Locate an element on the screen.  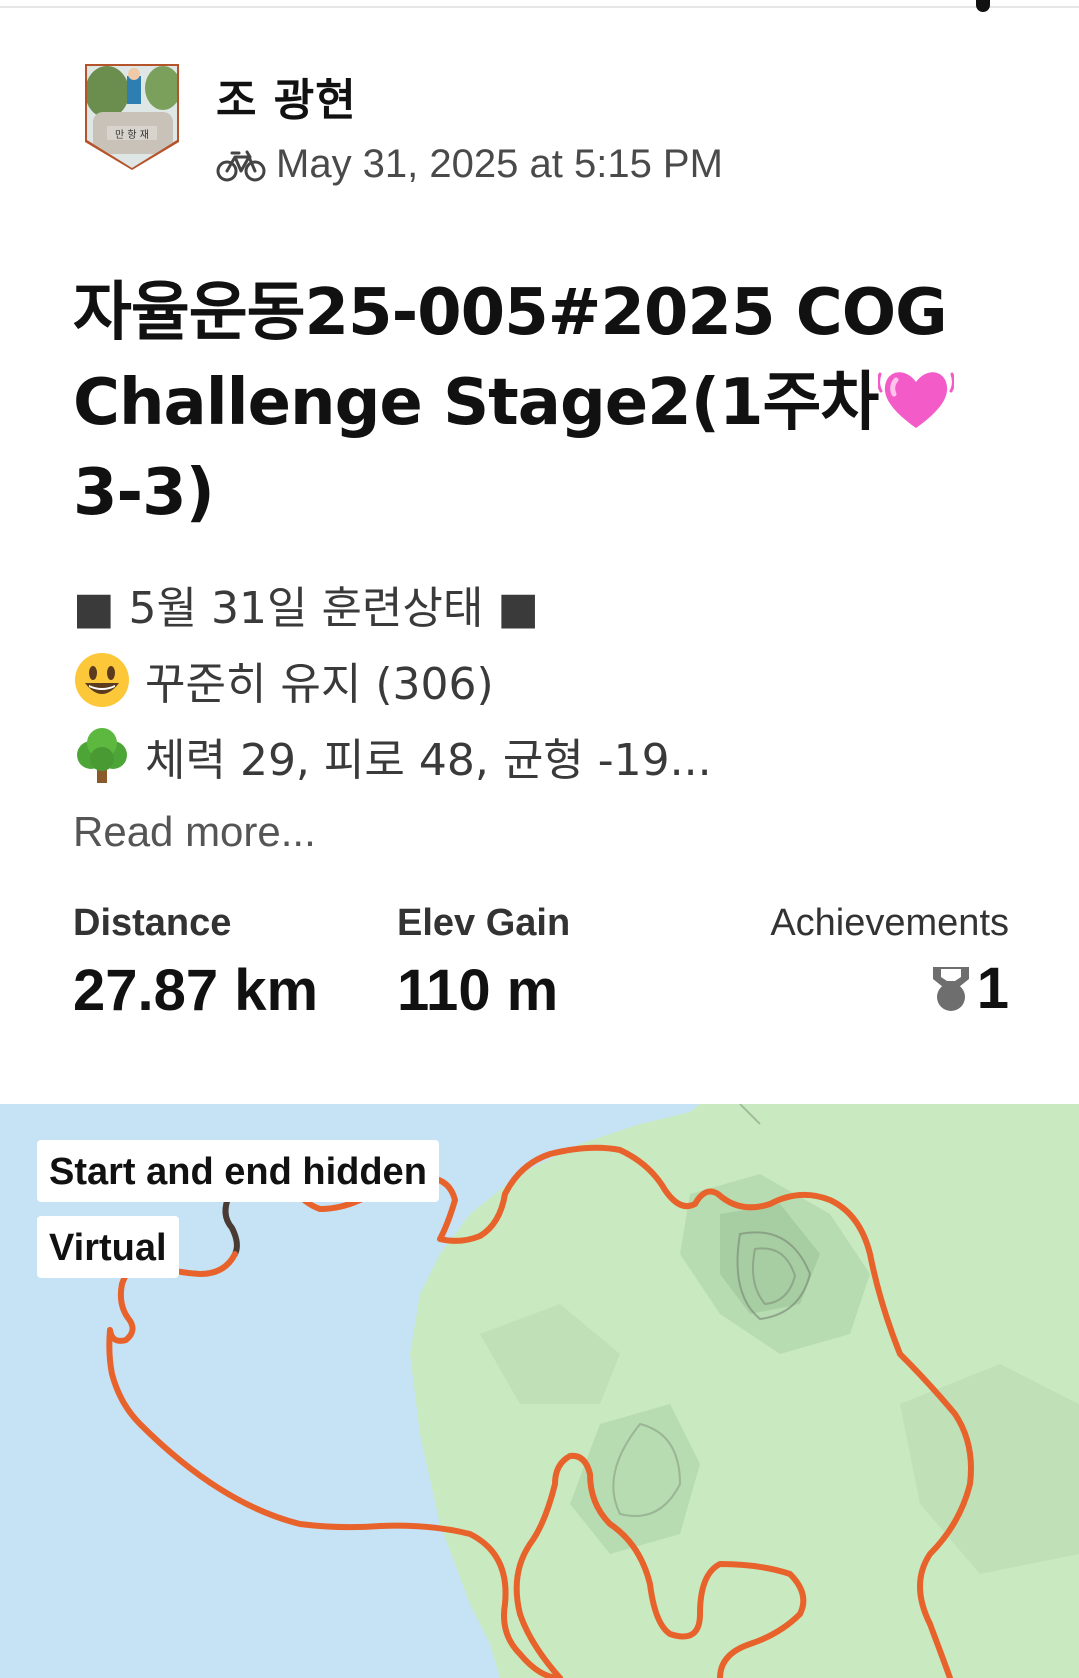
overflow-menu-icon is located at coordinates (983, 6).